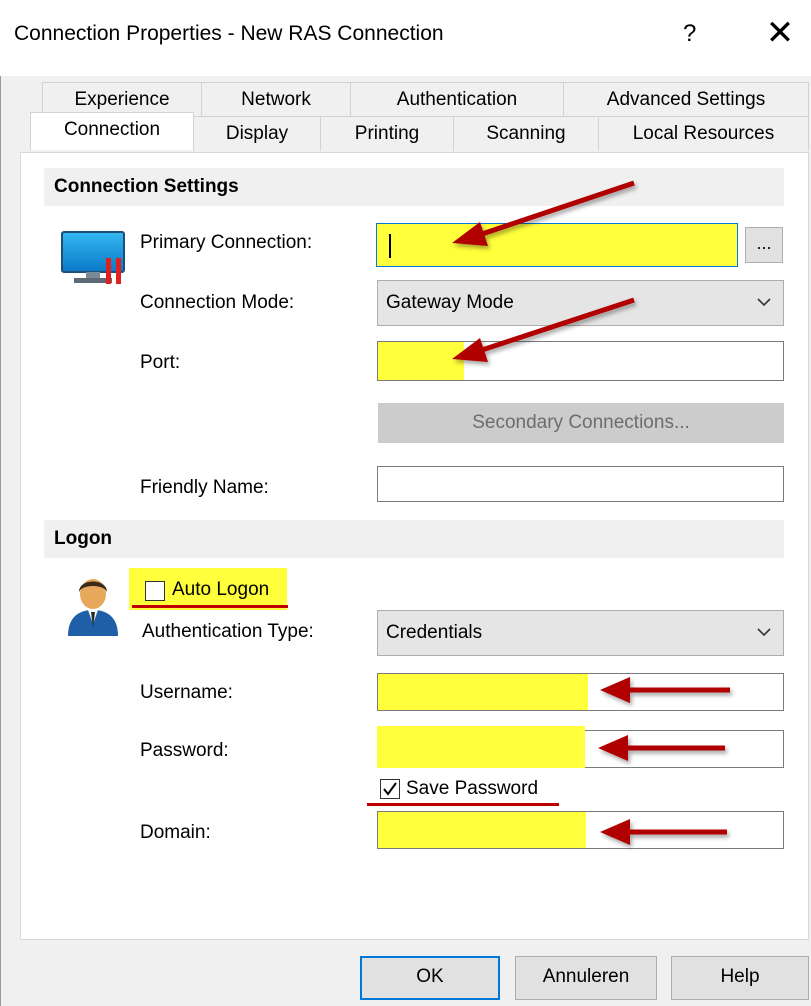 Image resolution: width=811 pixels, height=1006 pixels. What do you see at coordinates (93, 605) in the screenshot?
I see `user-icon` at bounding box center [93, 605].